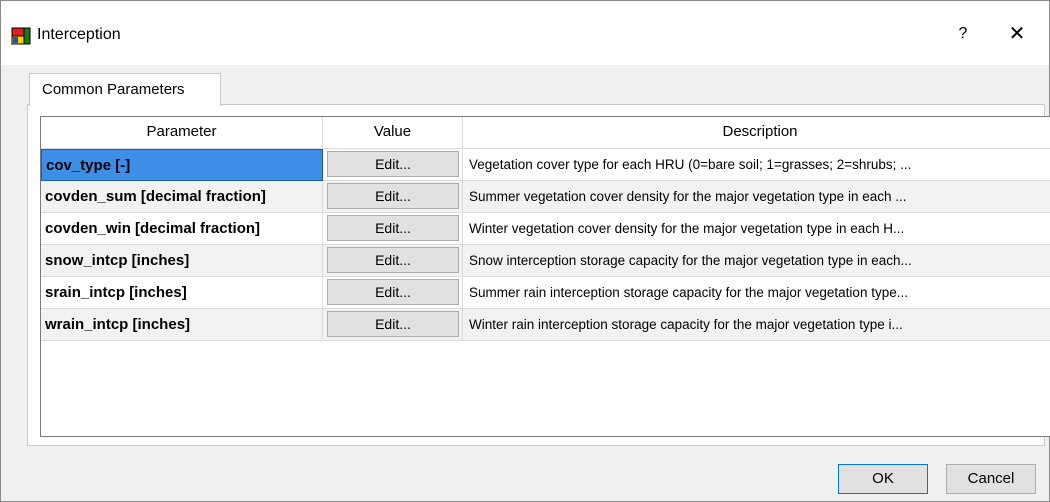 This screenshot has height=502, width=1050. I want to click on parameter-cell: snow_intcp [inches], so click(182, 261).